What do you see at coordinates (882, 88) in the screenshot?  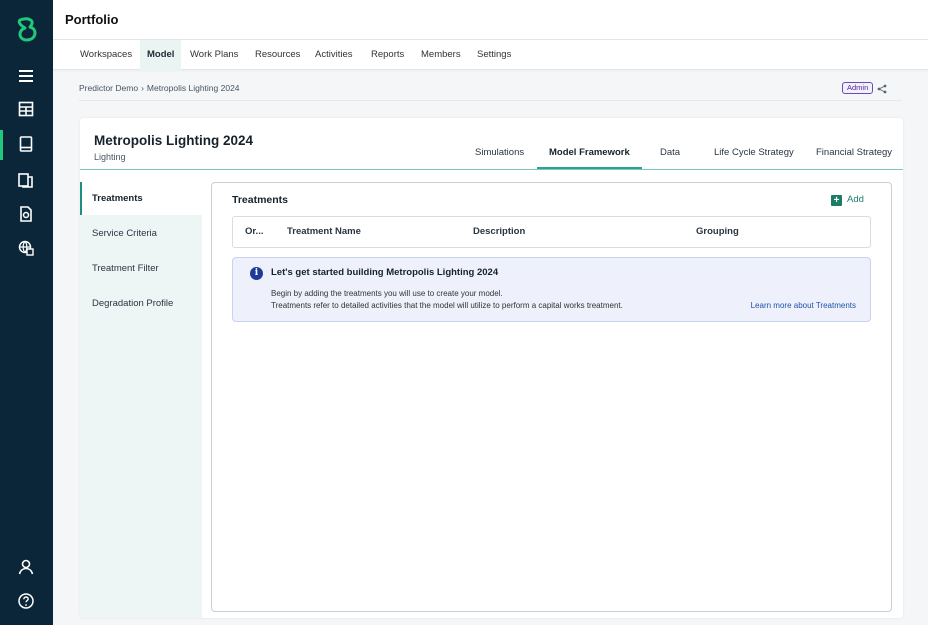 I see `share-icon` at bounding box center [882, 88].